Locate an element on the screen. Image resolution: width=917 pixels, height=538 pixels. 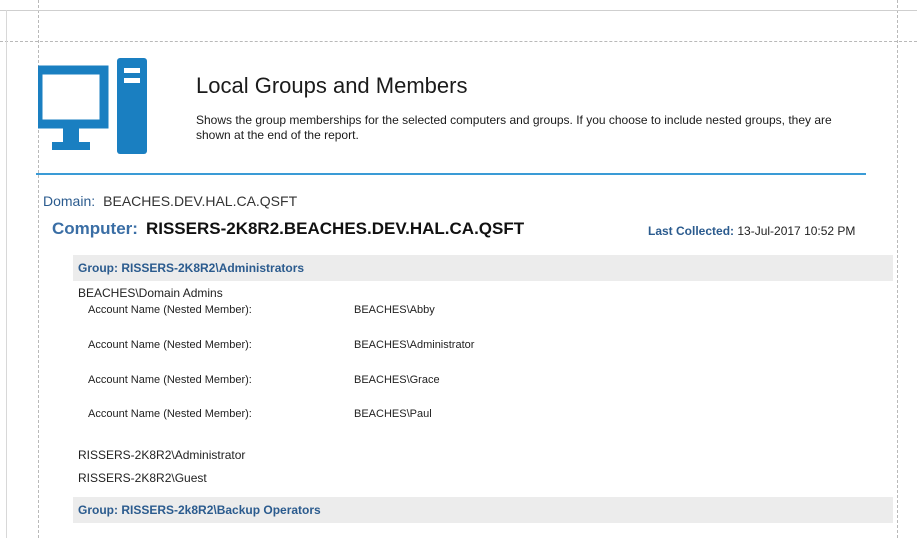
member-guest: RISSERS-2K8R2\Guest is located at coordinates (142, 478).